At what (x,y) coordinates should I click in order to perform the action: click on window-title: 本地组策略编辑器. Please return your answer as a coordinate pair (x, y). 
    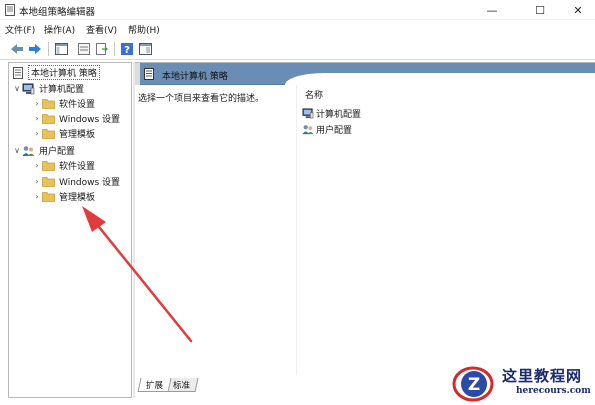
    Looking at the image, I should click on (57, 12).